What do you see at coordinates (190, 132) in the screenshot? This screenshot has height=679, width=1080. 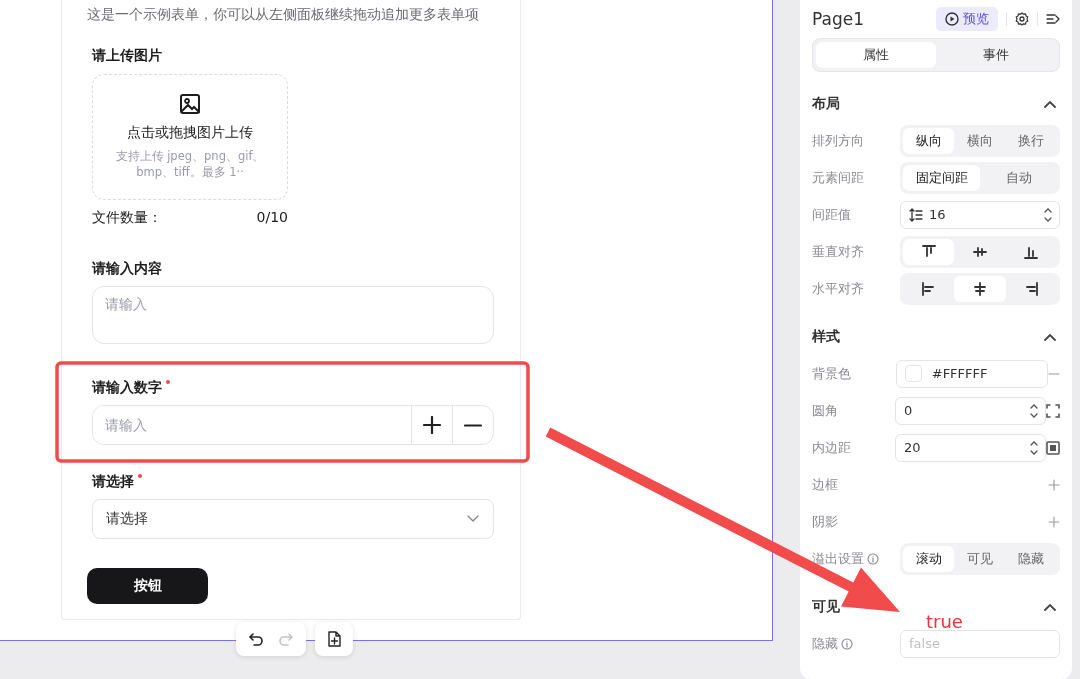 I see `upload-title: 点击或拖拽图片上传` at bounding box center [190, 132].